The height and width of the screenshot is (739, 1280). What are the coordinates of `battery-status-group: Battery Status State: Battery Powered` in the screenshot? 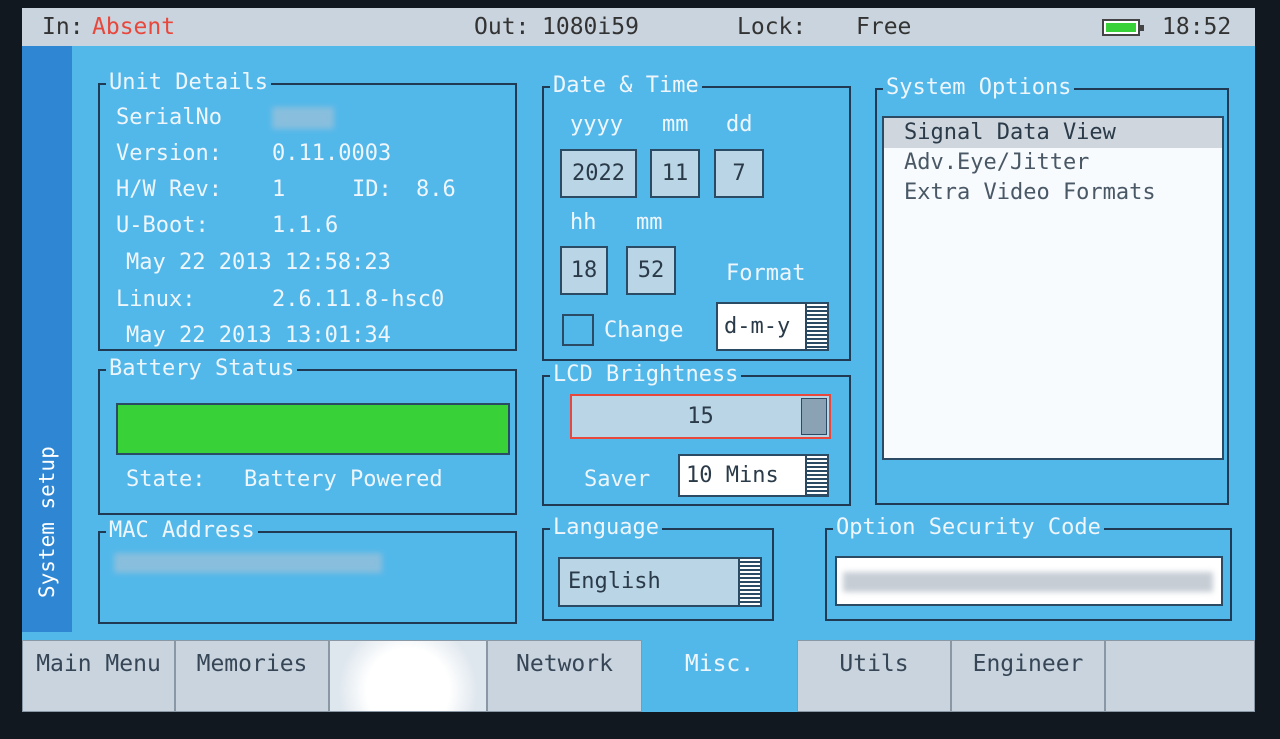 It's located at (307, 435).